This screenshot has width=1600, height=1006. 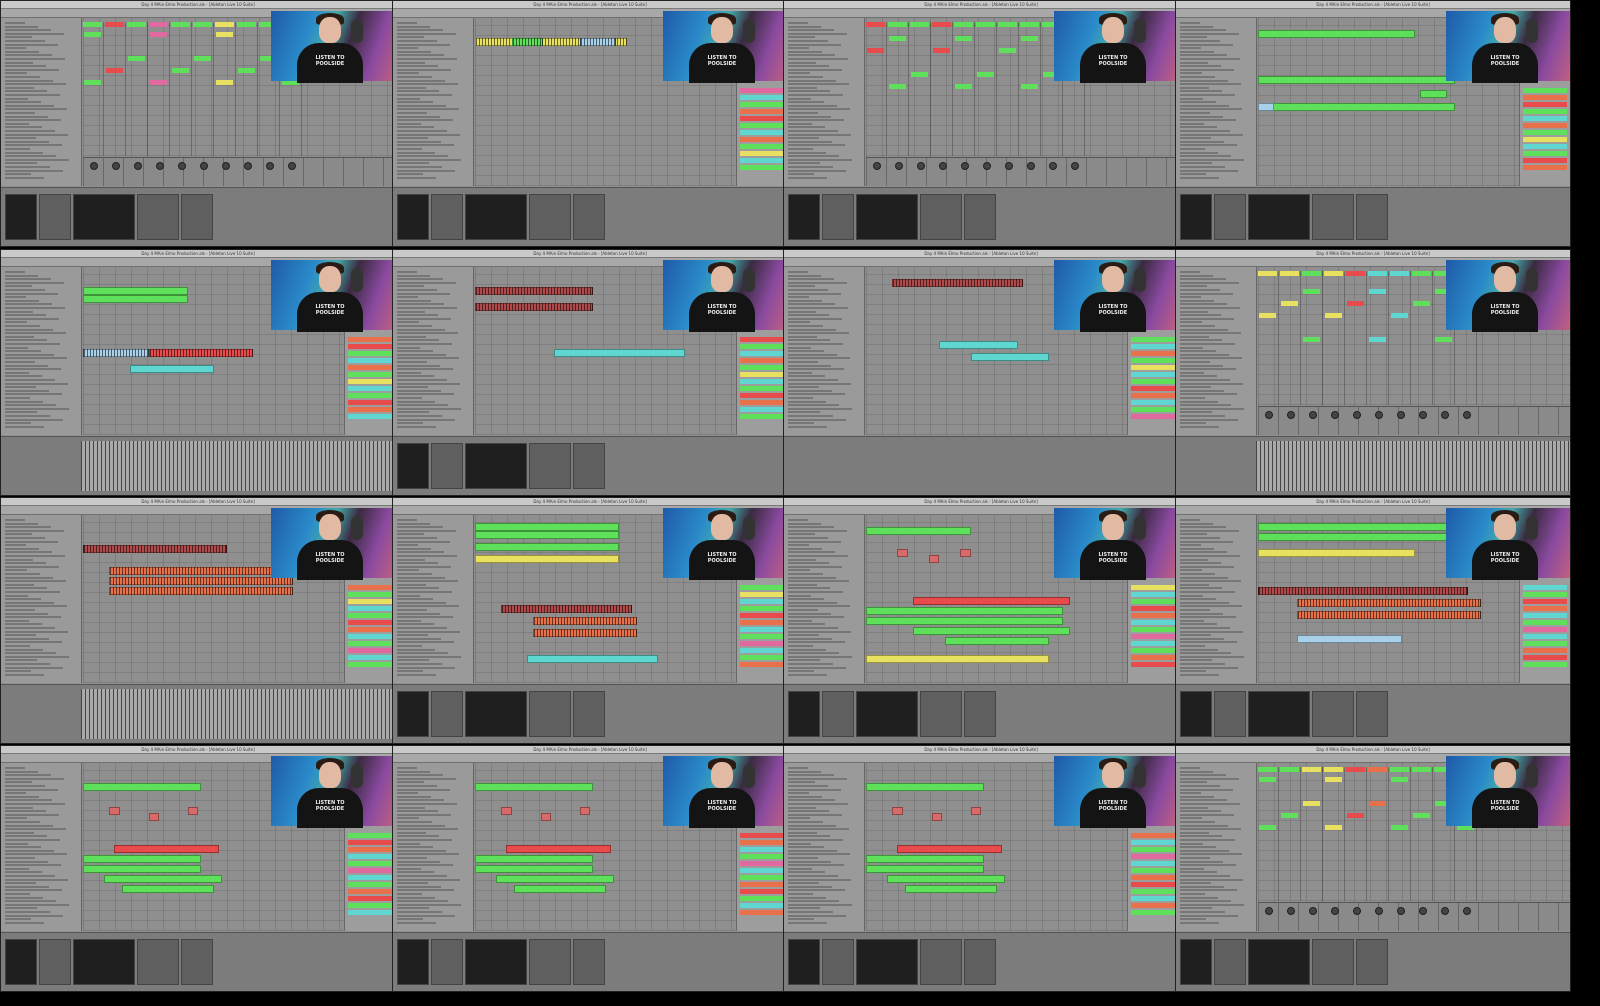 I want to click on device-view, so click(x=981, y=216).